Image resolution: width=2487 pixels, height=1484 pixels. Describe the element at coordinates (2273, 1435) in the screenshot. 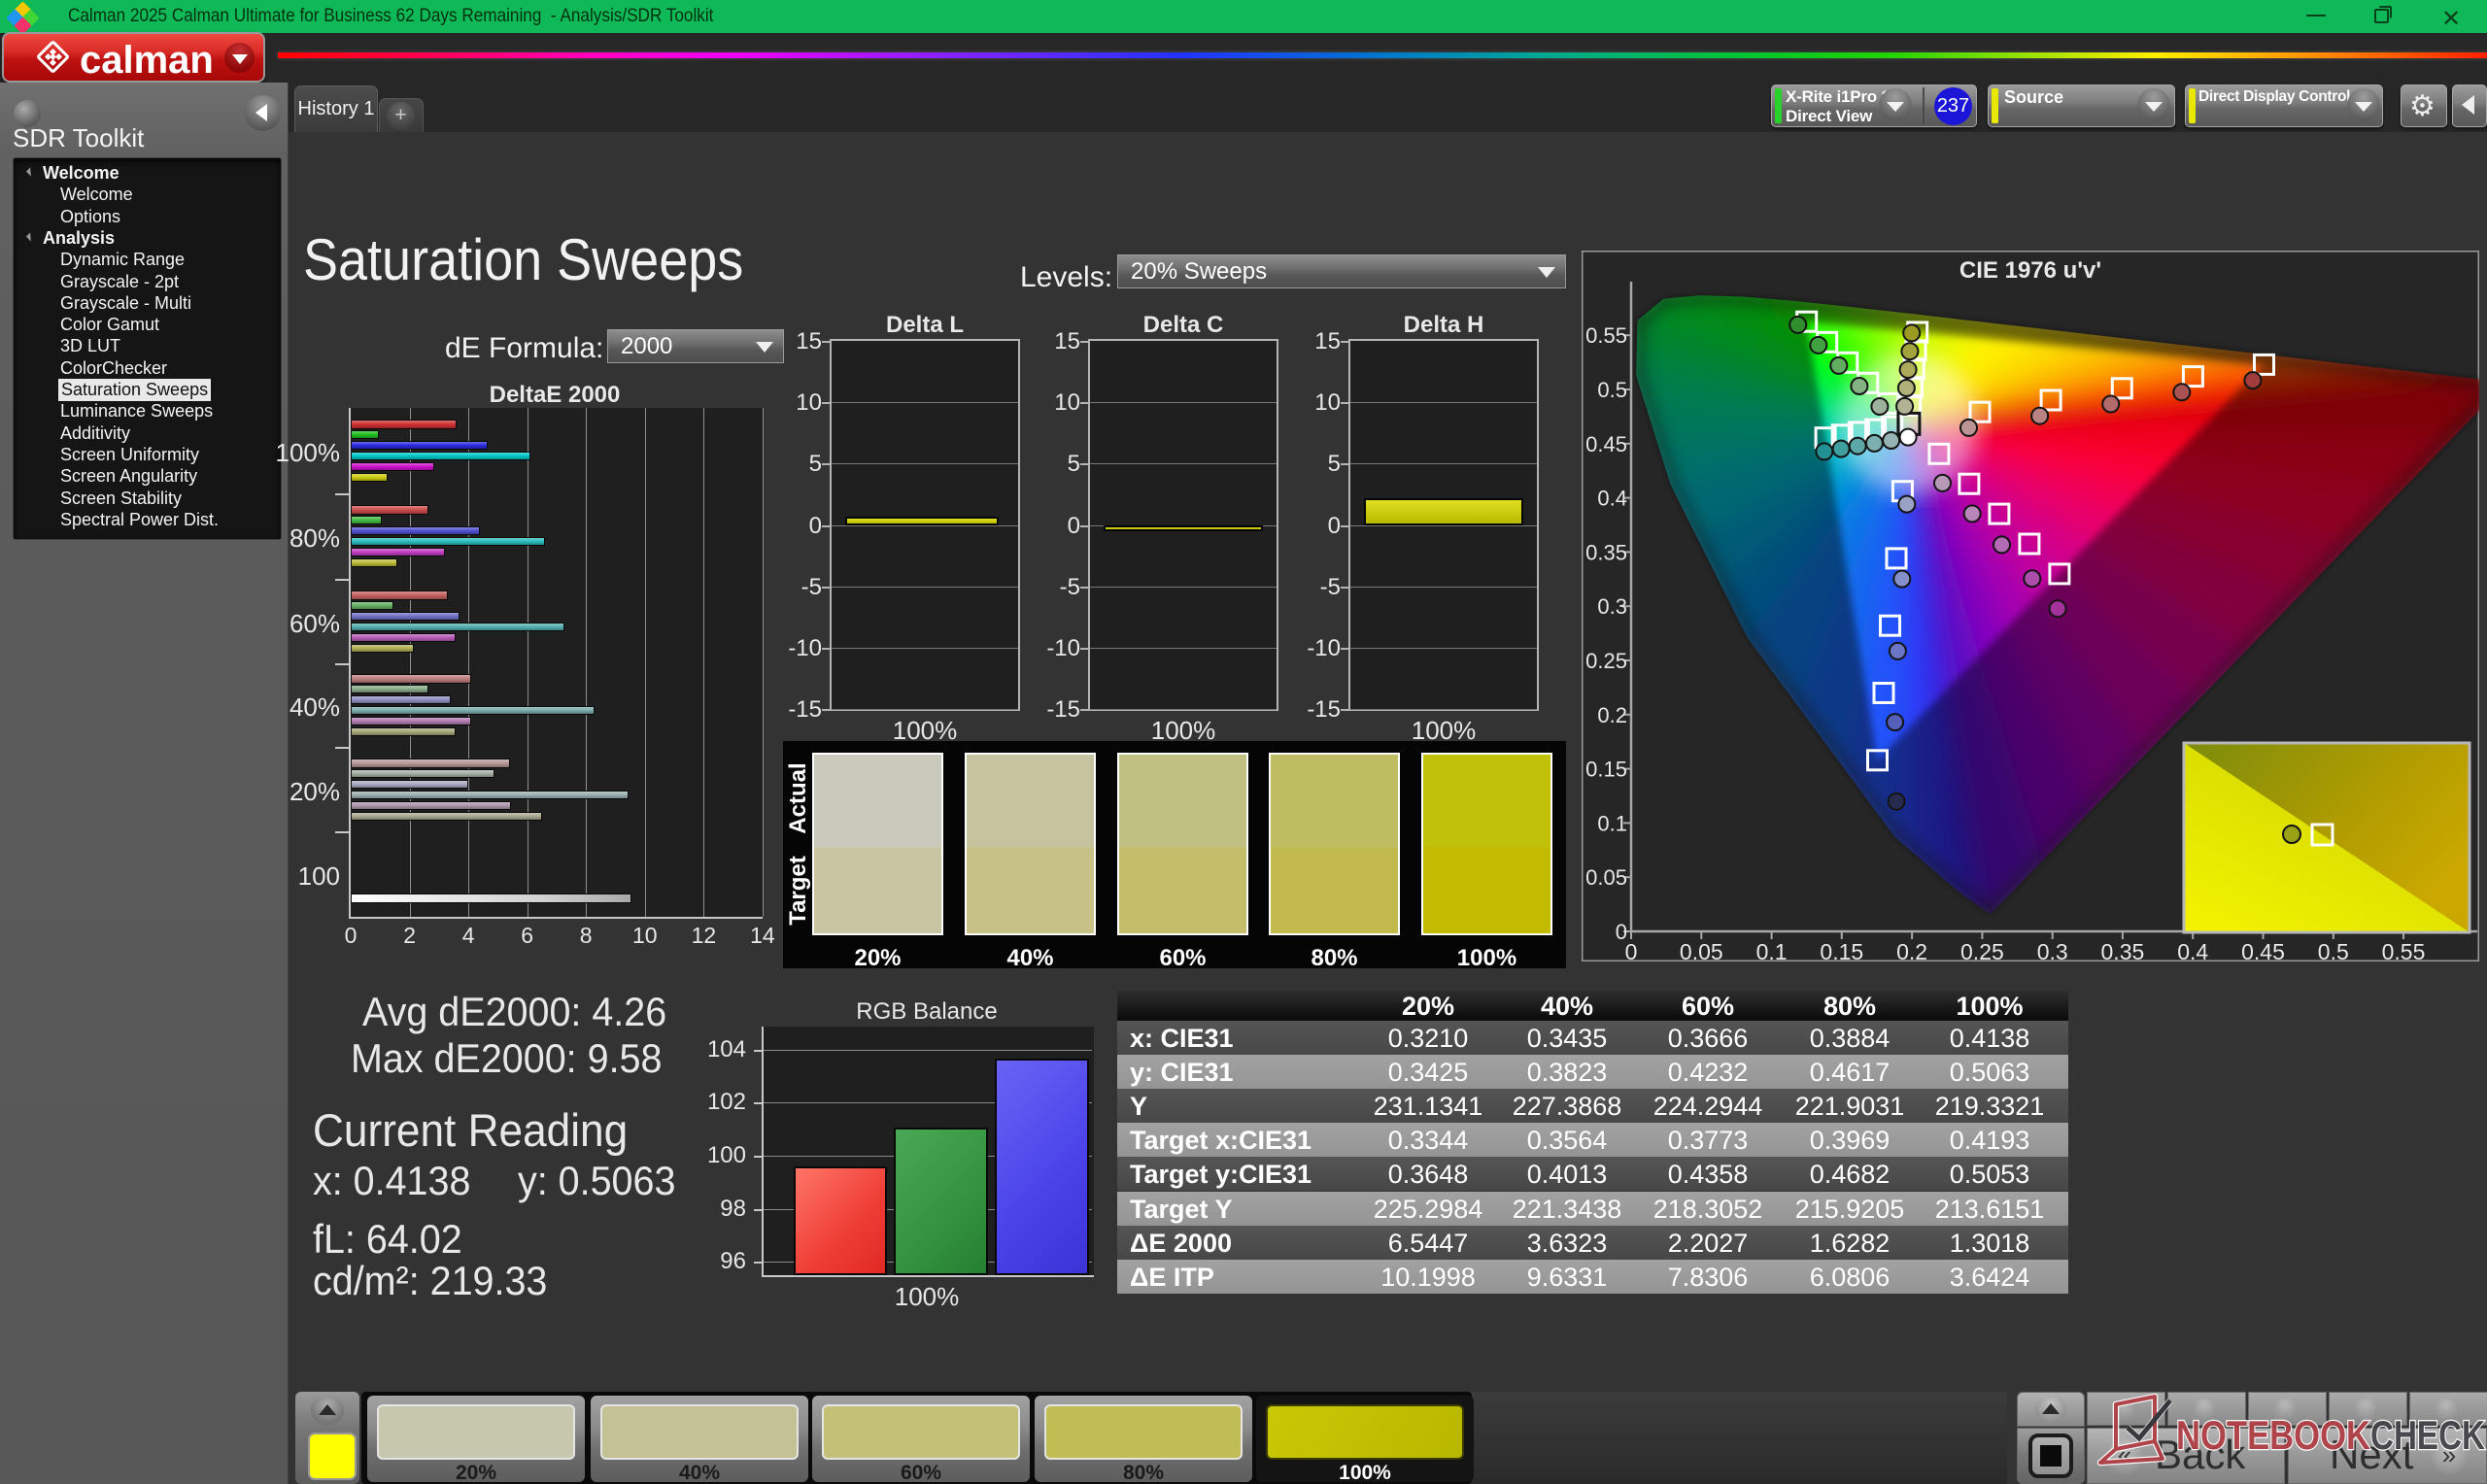

I see `svg-text: NOTEBOOK` at that location.